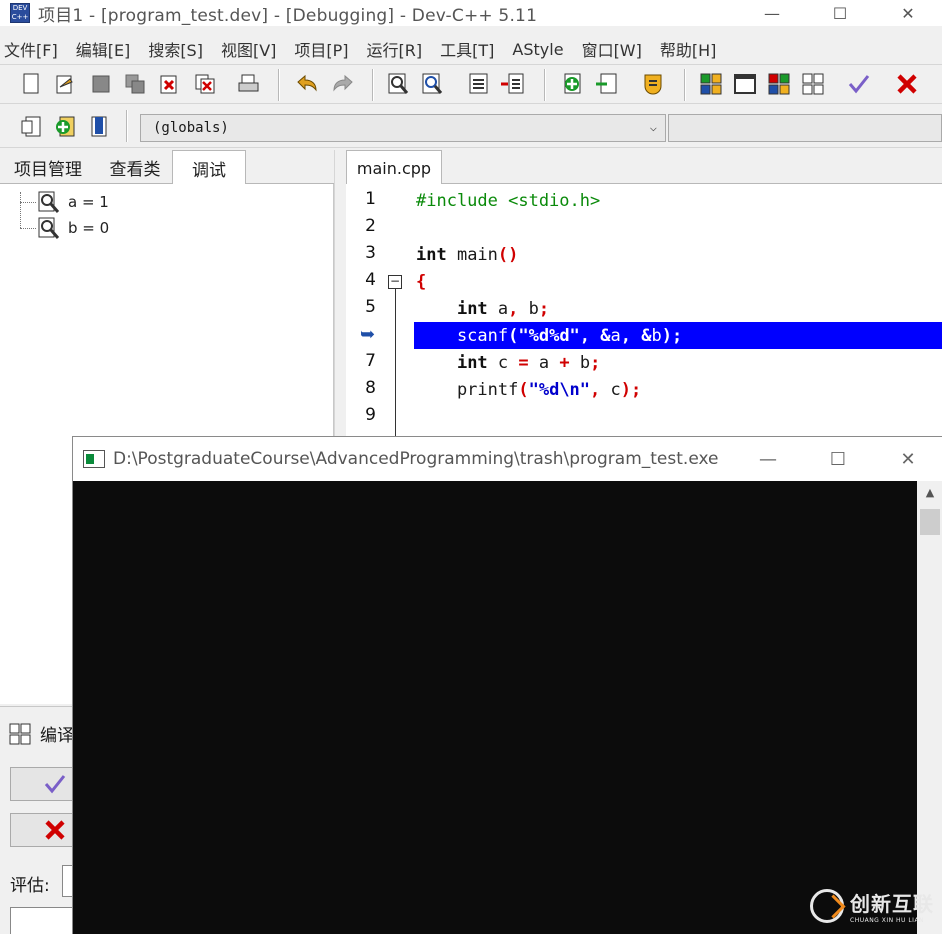 The height and width of the screenshot is (934, 942). I want to click on code-line-7: int c = a + b;, so click(528, 363).